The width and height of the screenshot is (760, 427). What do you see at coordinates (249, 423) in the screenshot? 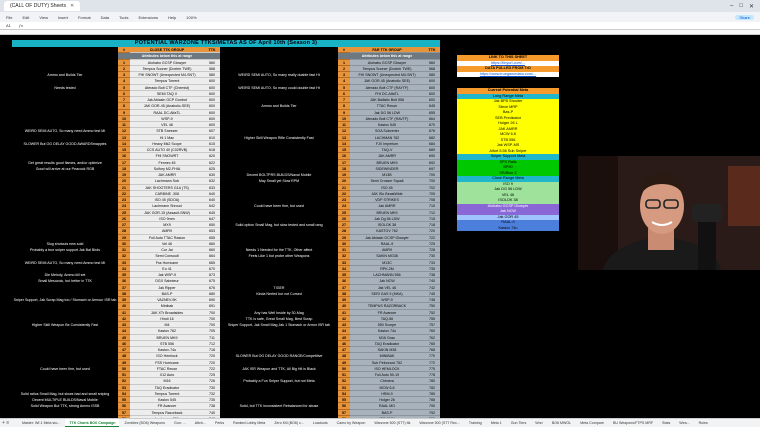
I see `sheet-tab: Ranked Lobby Meta` at bounding box center [249, 423].